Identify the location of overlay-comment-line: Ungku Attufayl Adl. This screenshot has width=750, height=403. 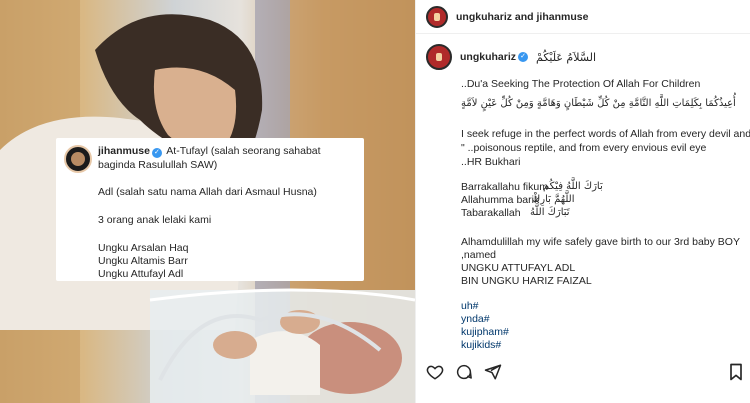
(141, 274).